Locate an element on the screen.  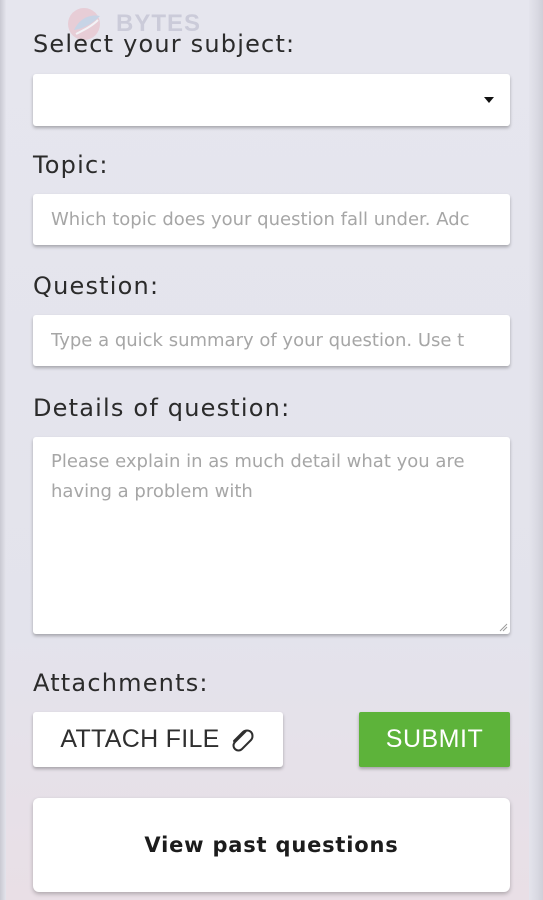
question-field-container is located at coordinates (271, 340).